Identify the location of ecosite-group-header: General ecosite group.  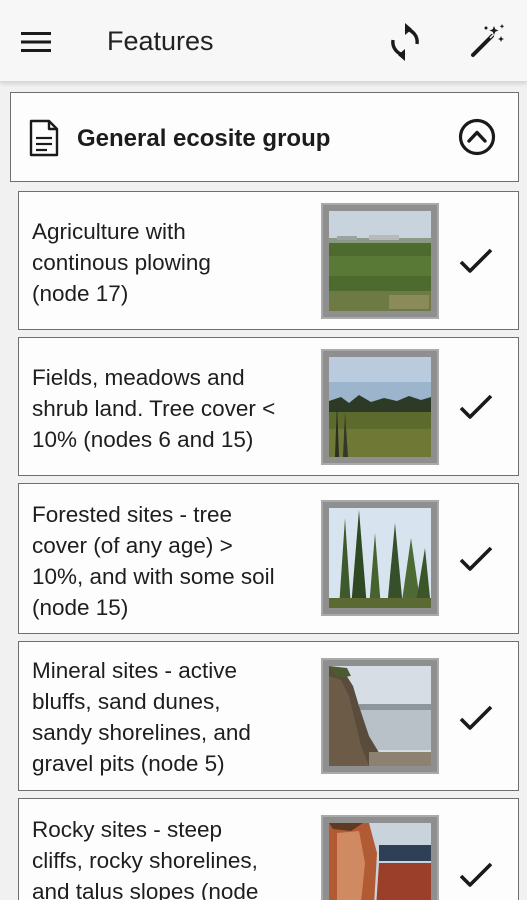
(264, 137).